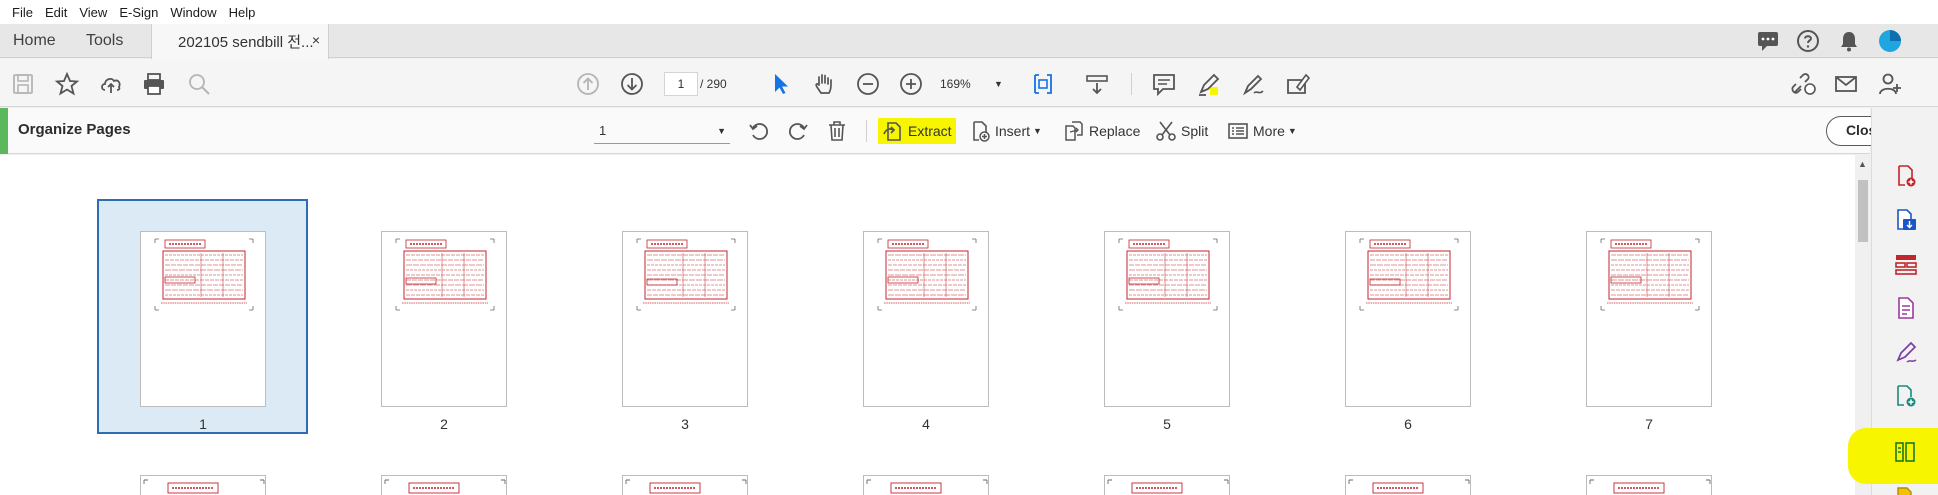  Describe the element at coordinates (203, 424) in the screenshot. I see `page-number-label: 1` at that location.